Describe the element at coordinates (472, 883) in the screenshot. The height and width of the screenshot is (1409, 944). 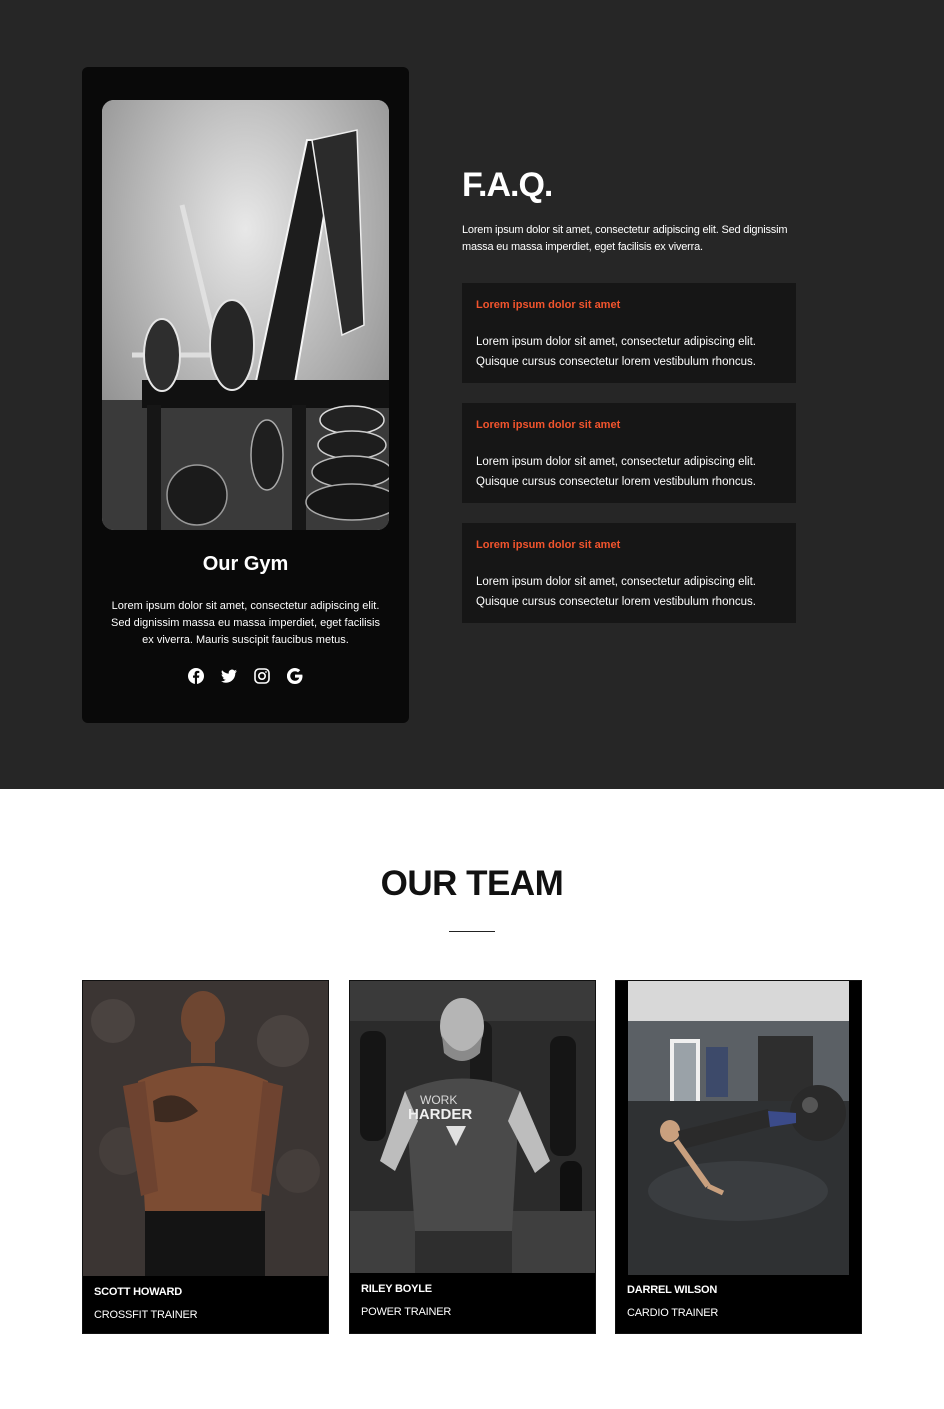
I see `team-title: OUR TEAM` at that location.